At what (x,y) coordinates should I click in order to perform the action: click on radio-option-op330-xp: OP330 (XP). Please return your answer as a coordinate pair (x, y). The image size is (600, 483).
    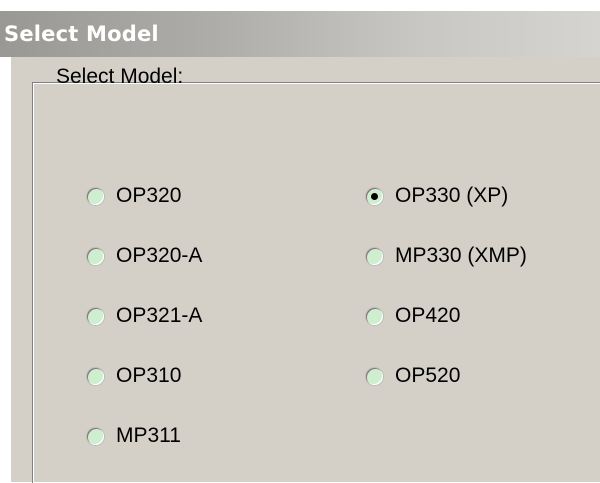
    Looking at the image, I should click on (437, 196).